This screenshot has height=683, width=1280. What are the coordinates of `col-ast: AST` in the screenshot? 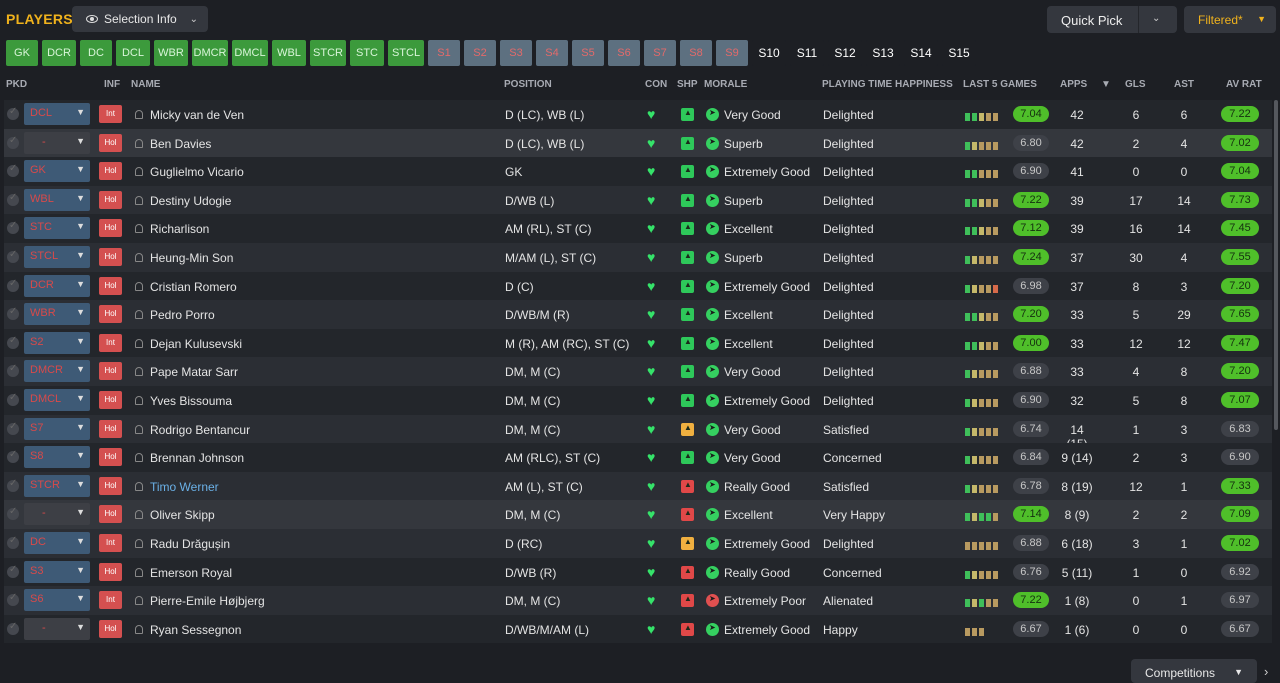 It's located at (1184, 84).